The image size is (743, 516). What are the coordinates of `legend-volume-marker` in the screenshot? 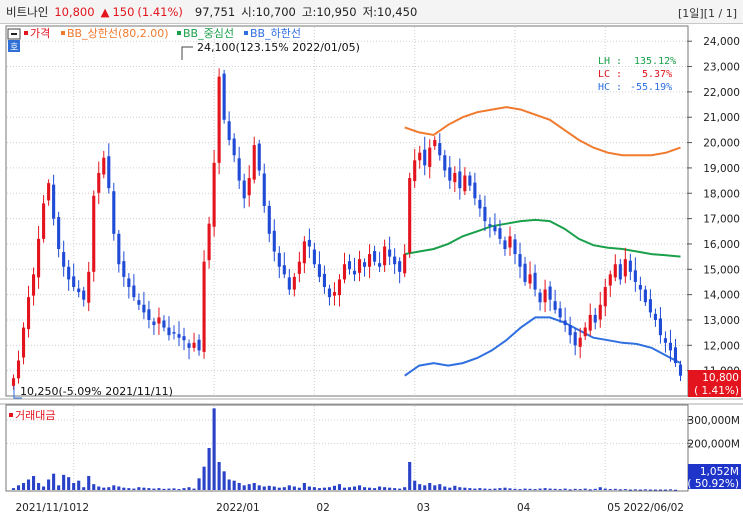 It's located at (11, 415).